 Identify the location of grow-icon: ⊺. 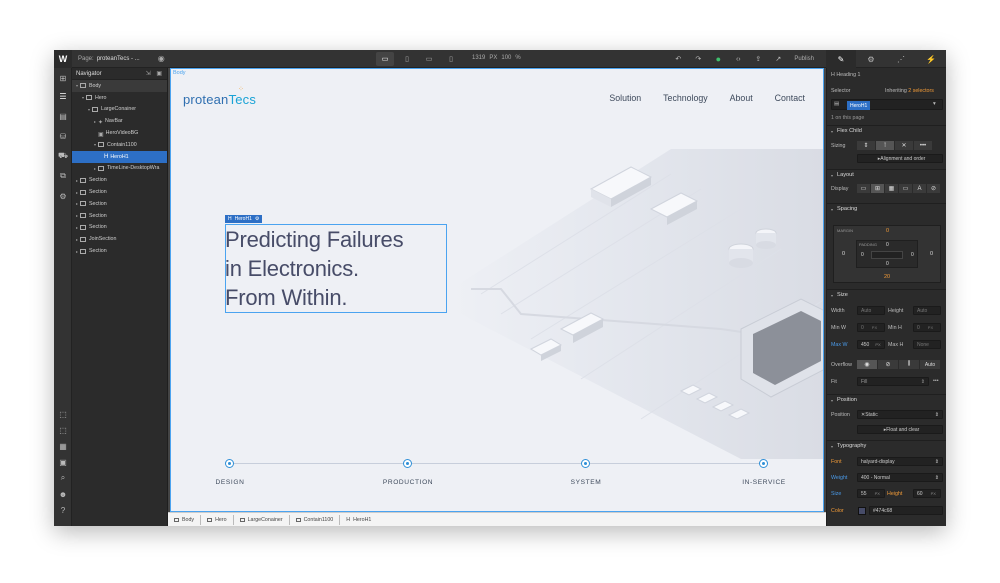
(885, 145).